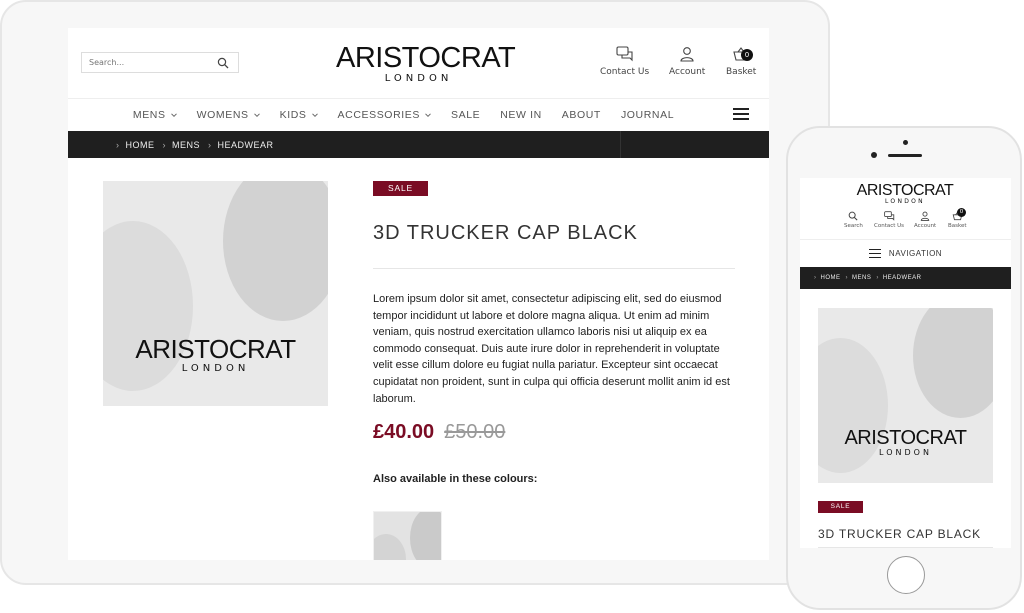  What do you see at coordinates (390, 547) in the screenshot?
I see `swatch-silhouette-left` at bounding box center [390, 547].